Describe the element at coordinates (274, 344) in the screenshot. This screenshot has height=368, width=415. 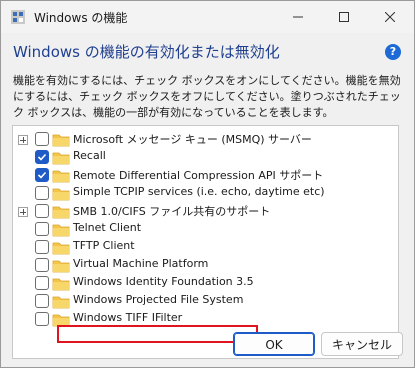
I see `ok-button: OK` at that location.